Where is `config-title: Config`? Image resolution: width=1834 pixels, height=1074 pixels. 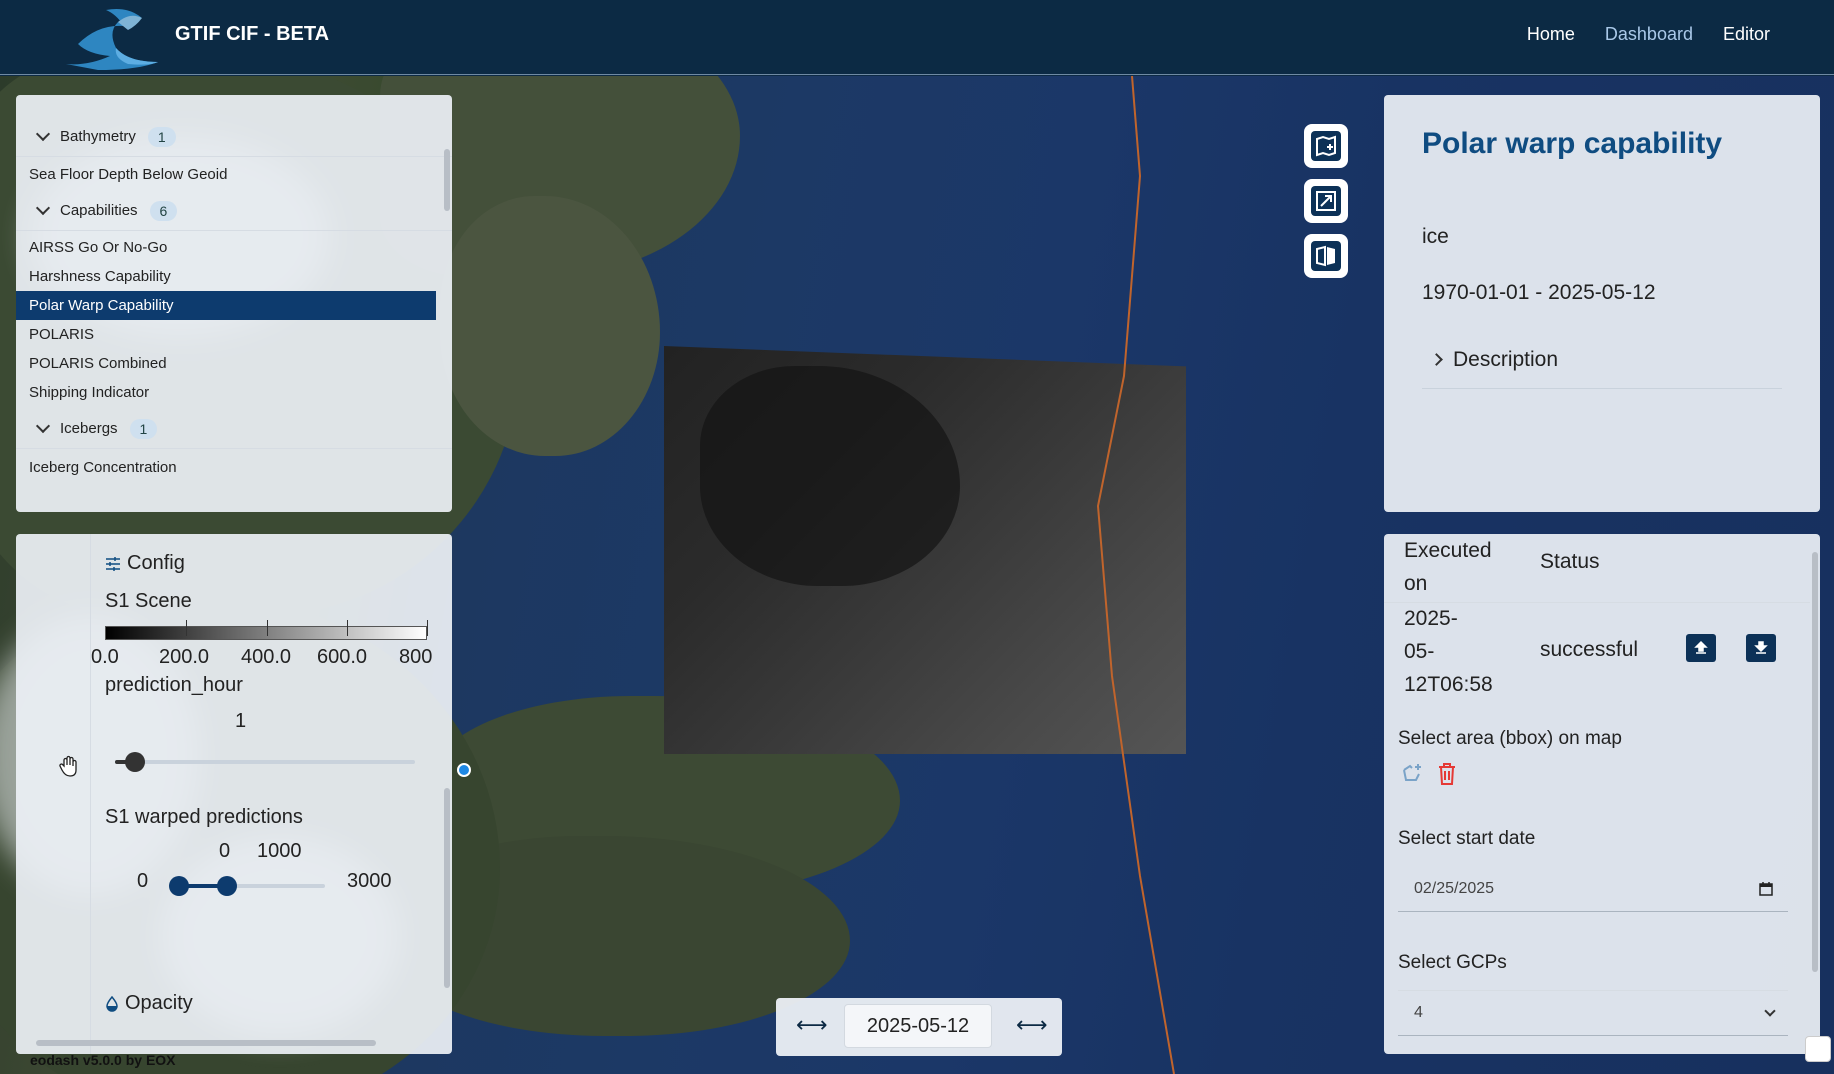 config-title: Config is located at coordinates (156, 563).